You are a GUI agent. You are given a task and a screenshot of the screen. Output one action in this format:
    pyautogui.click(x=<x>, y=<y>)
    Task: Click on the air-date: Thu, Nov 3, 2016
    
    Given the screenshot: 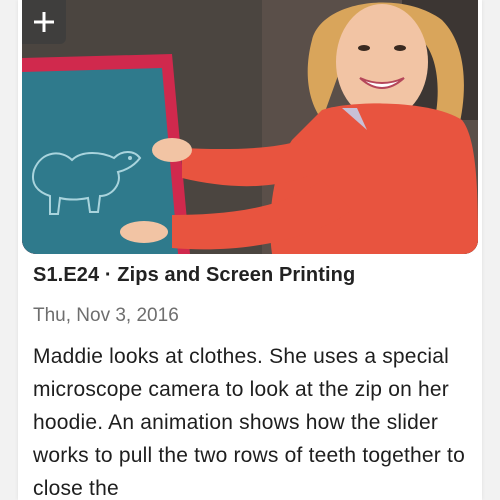 What is the action you would take?
    pyautogui.click(x=106, y=315)
    